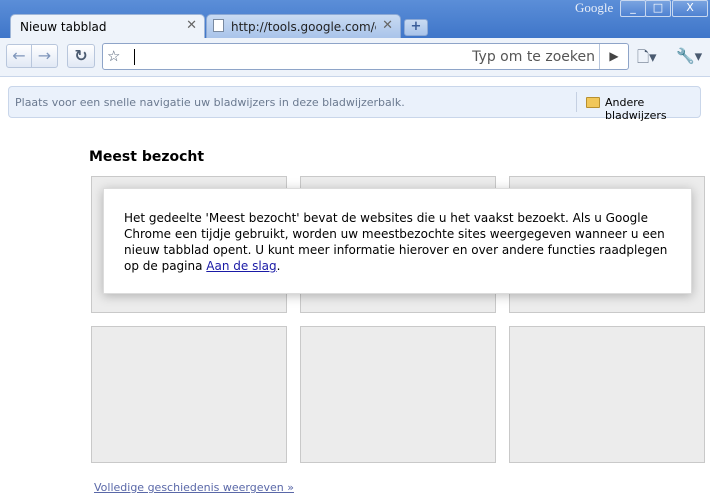 The image size is (710, 502). What do you see at coordinates (147, 157) in the screenshot?
I see `most-visited-heading: Meest bezocht` at bounding box center [147, 157].